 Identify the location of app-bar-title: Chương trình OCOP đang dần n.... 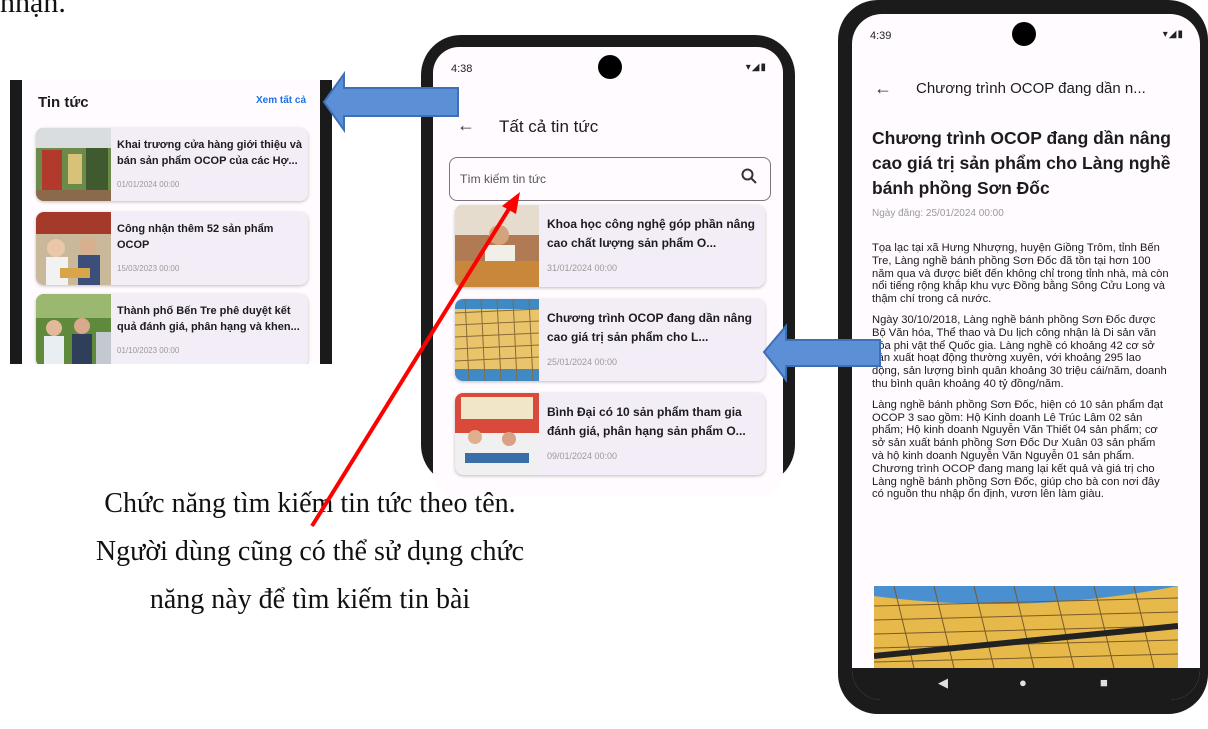
(1031, 88).